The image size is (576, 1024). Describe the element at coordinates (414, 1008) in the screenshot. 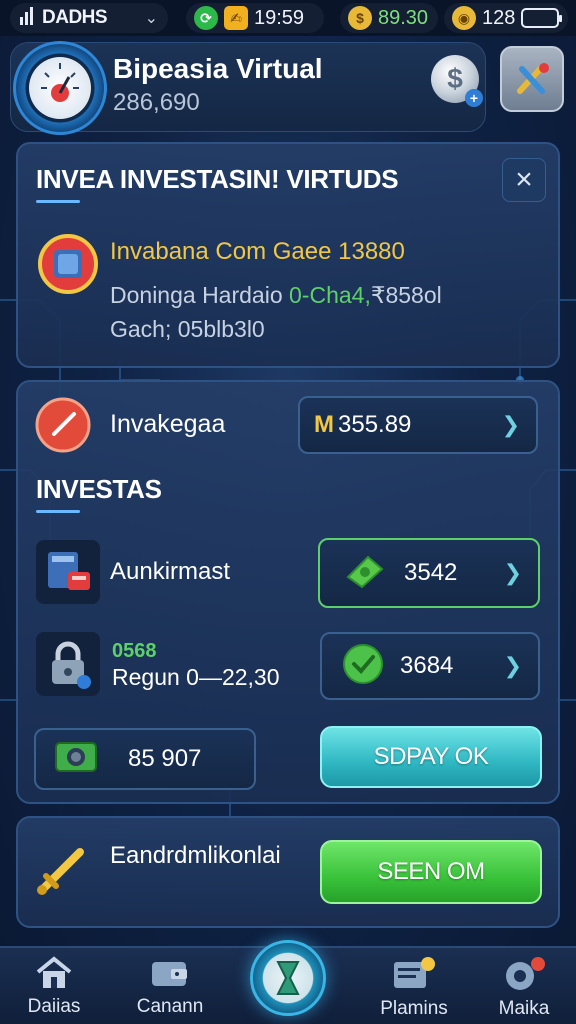

I see `nav-label: Plamins` at that location.